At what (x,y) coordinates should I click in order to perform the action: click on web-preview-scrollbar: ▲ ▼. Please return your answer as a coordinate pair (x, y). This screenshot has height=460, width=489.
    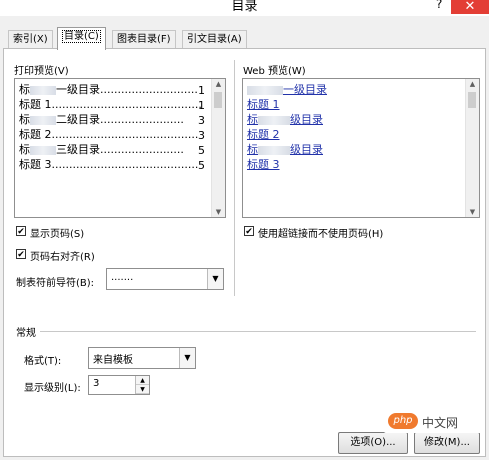
    Looking at the image, I should click on (472, 148).